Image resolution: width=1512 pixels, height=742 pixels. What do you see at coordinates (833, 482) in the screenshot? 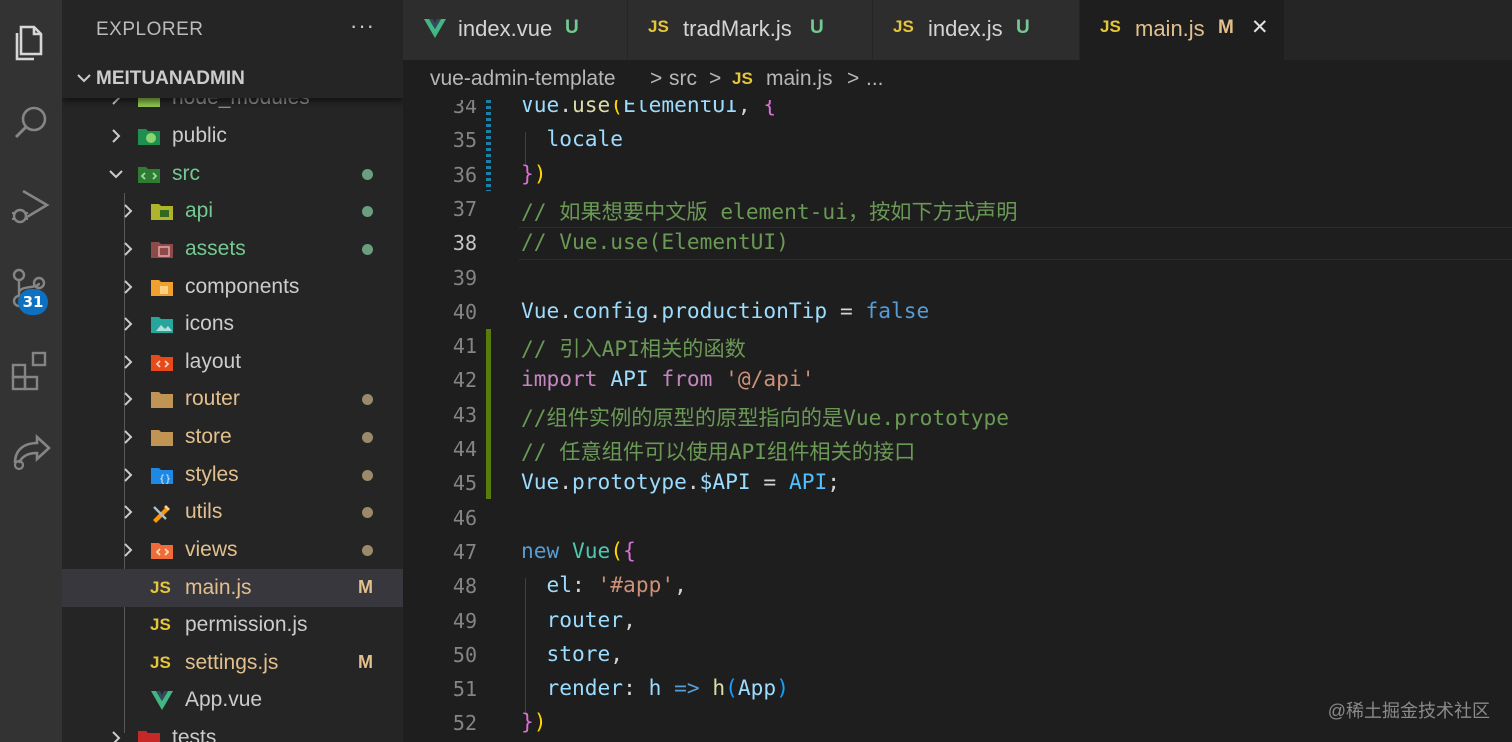
I see `code-token: ;` at bounding box center [833, 482].